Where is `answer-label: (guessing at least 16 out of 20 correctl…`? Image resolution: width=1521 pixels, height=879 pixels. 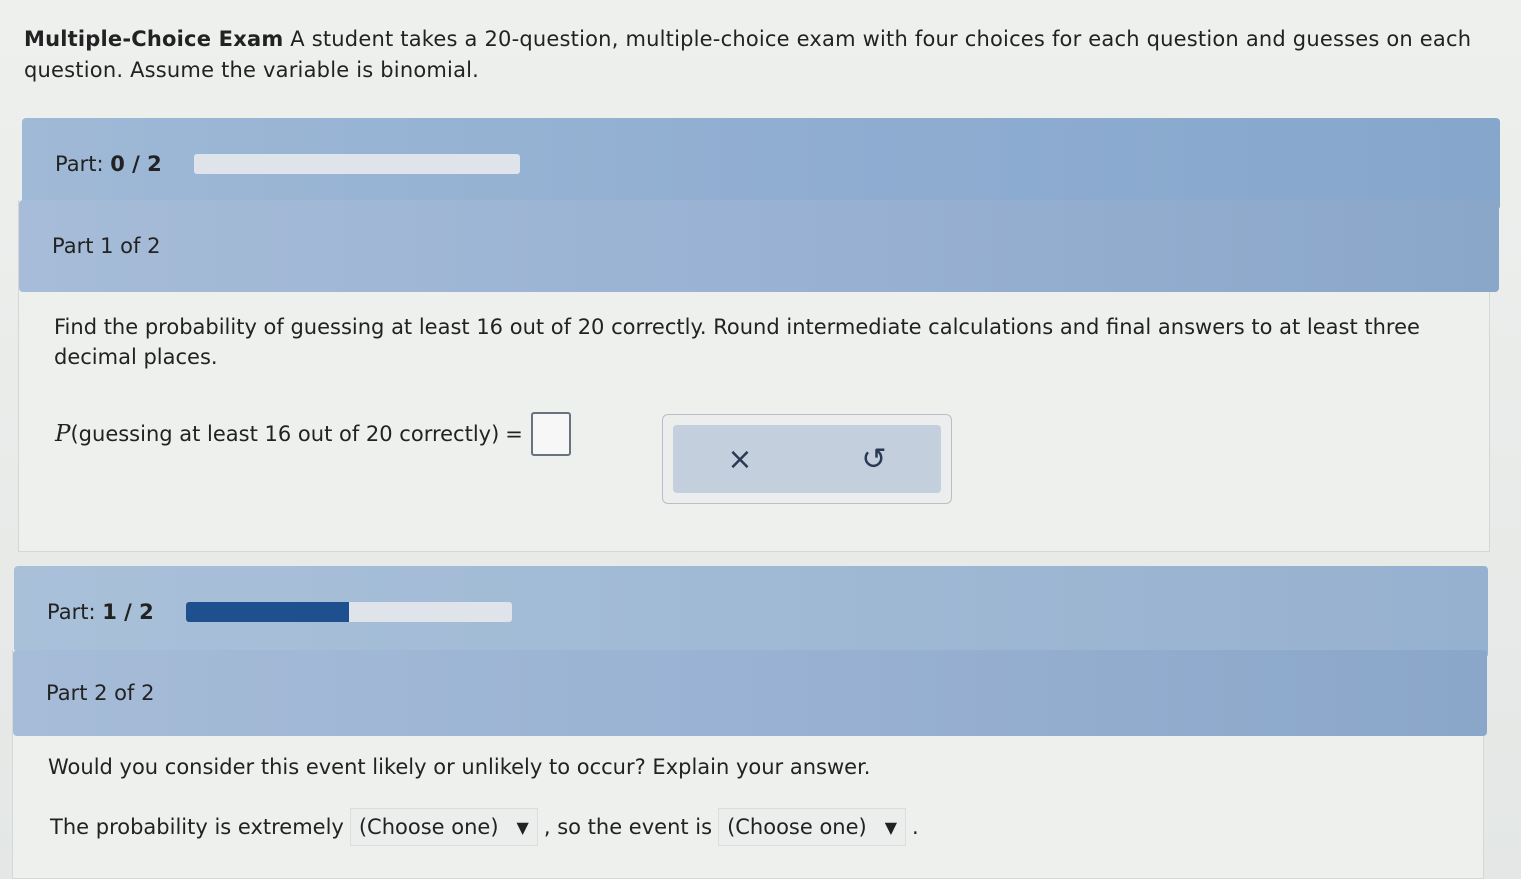
answer-label: (guessing at least 16 out of 20 correctl… is located at coordinates (285, 434).